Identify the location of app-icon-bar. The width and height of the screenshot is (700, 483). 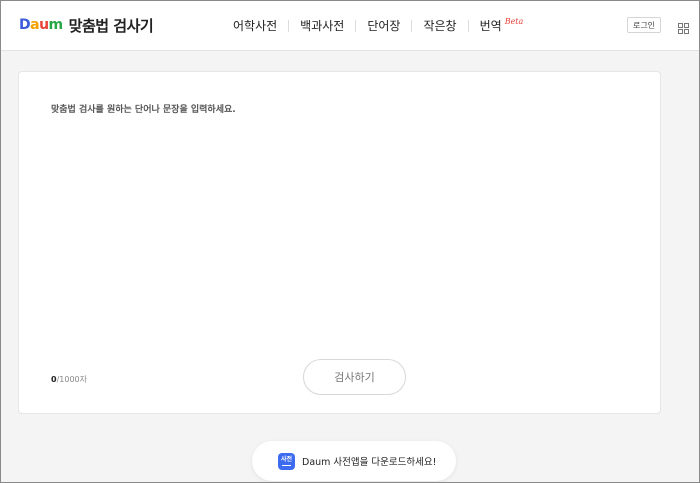
(286, 465).